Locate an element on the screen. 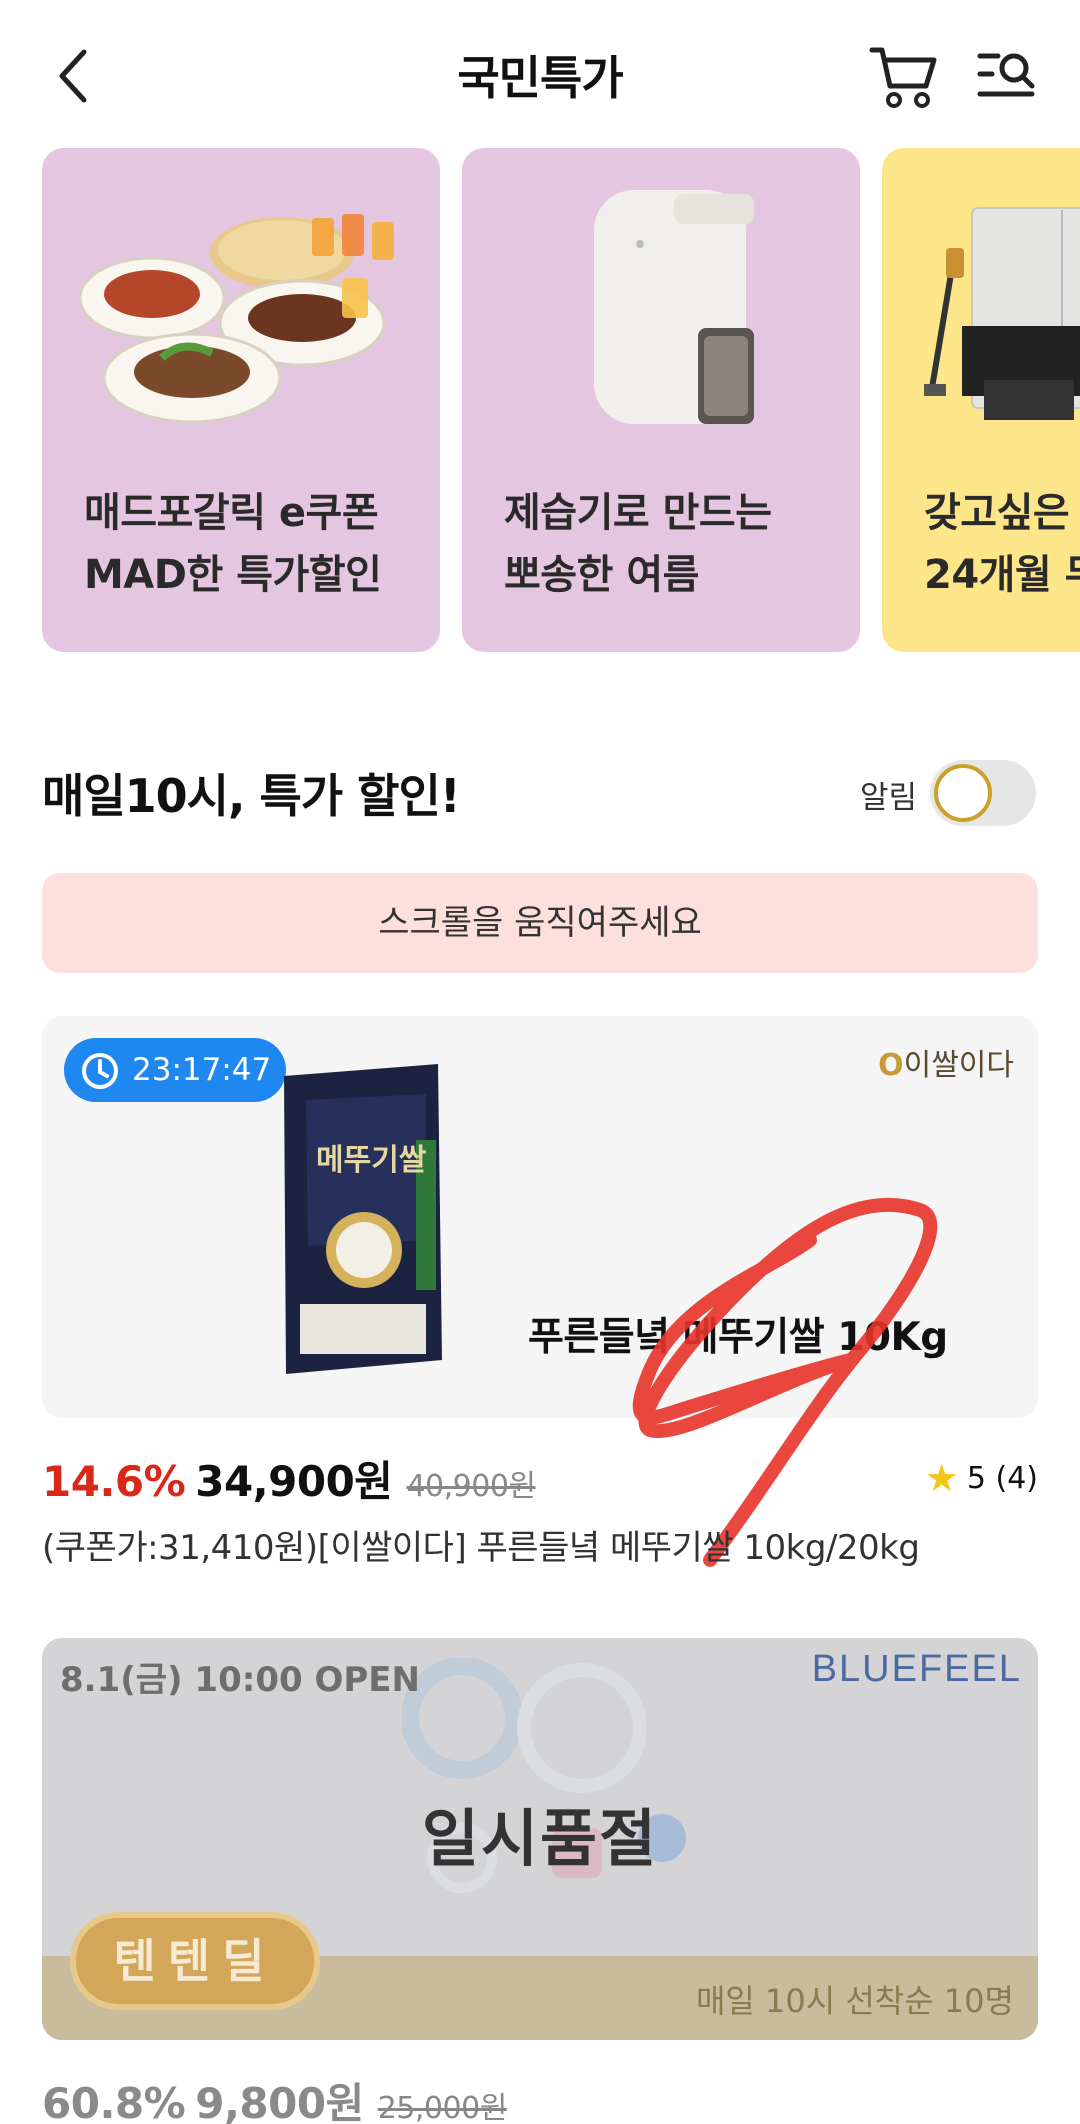 This screenshot has height=2124, width=1080. banner-text: 매드포갈릭 e쿠폰 MAD한 특가할인 is located at coordinates (233, 544).